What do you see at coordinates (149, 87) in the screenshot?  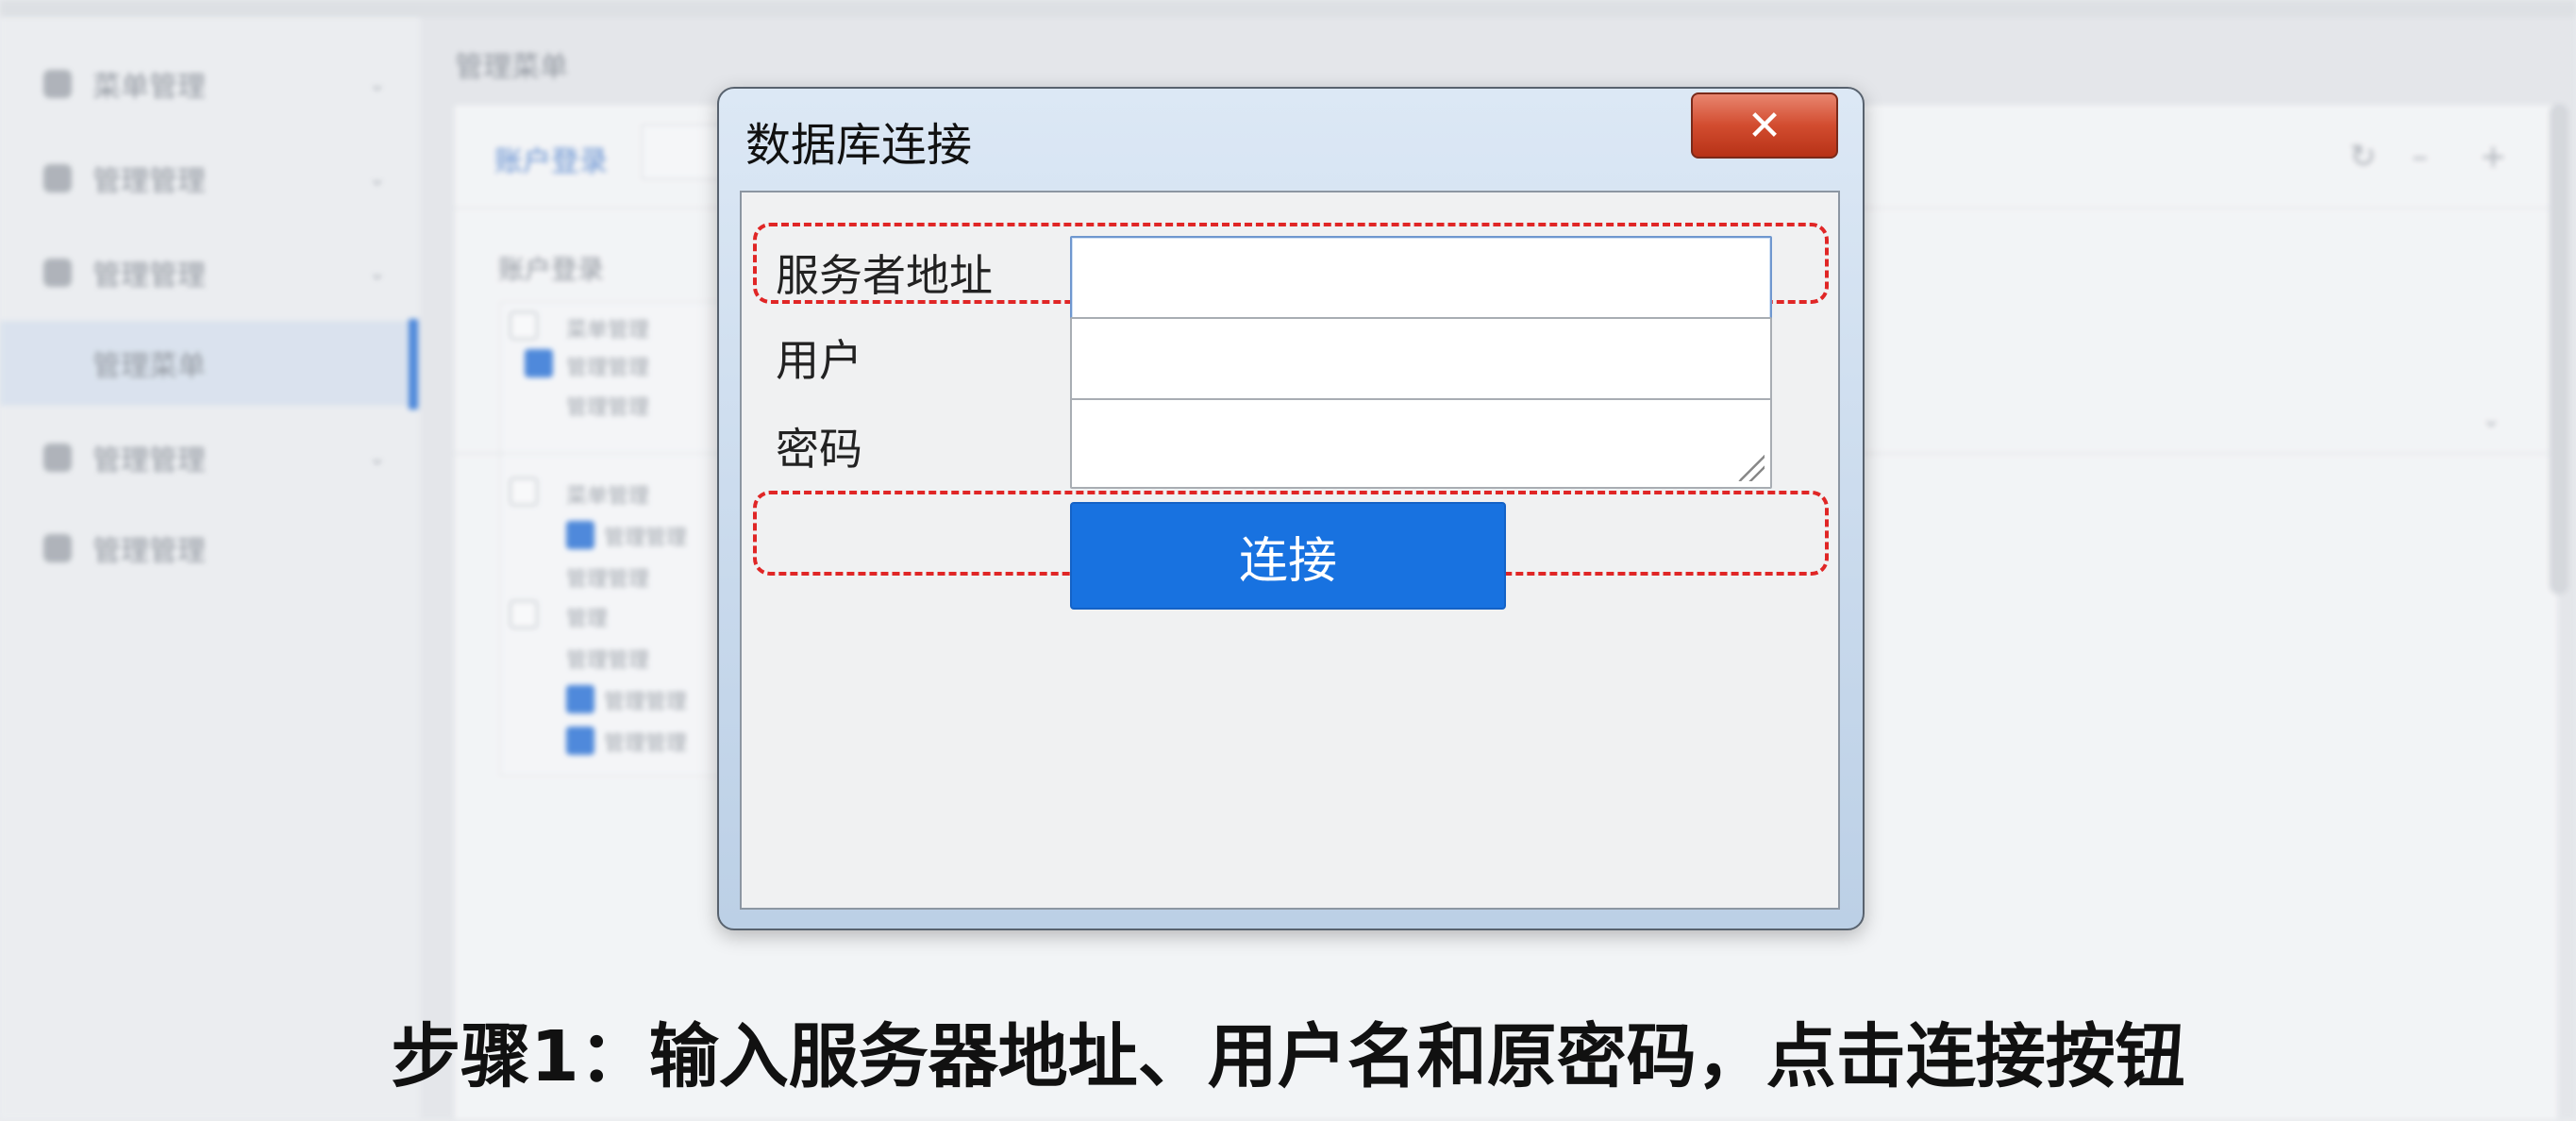 I see `sidebar-item-label: 菜单管理` at bounding box center [149, 87].